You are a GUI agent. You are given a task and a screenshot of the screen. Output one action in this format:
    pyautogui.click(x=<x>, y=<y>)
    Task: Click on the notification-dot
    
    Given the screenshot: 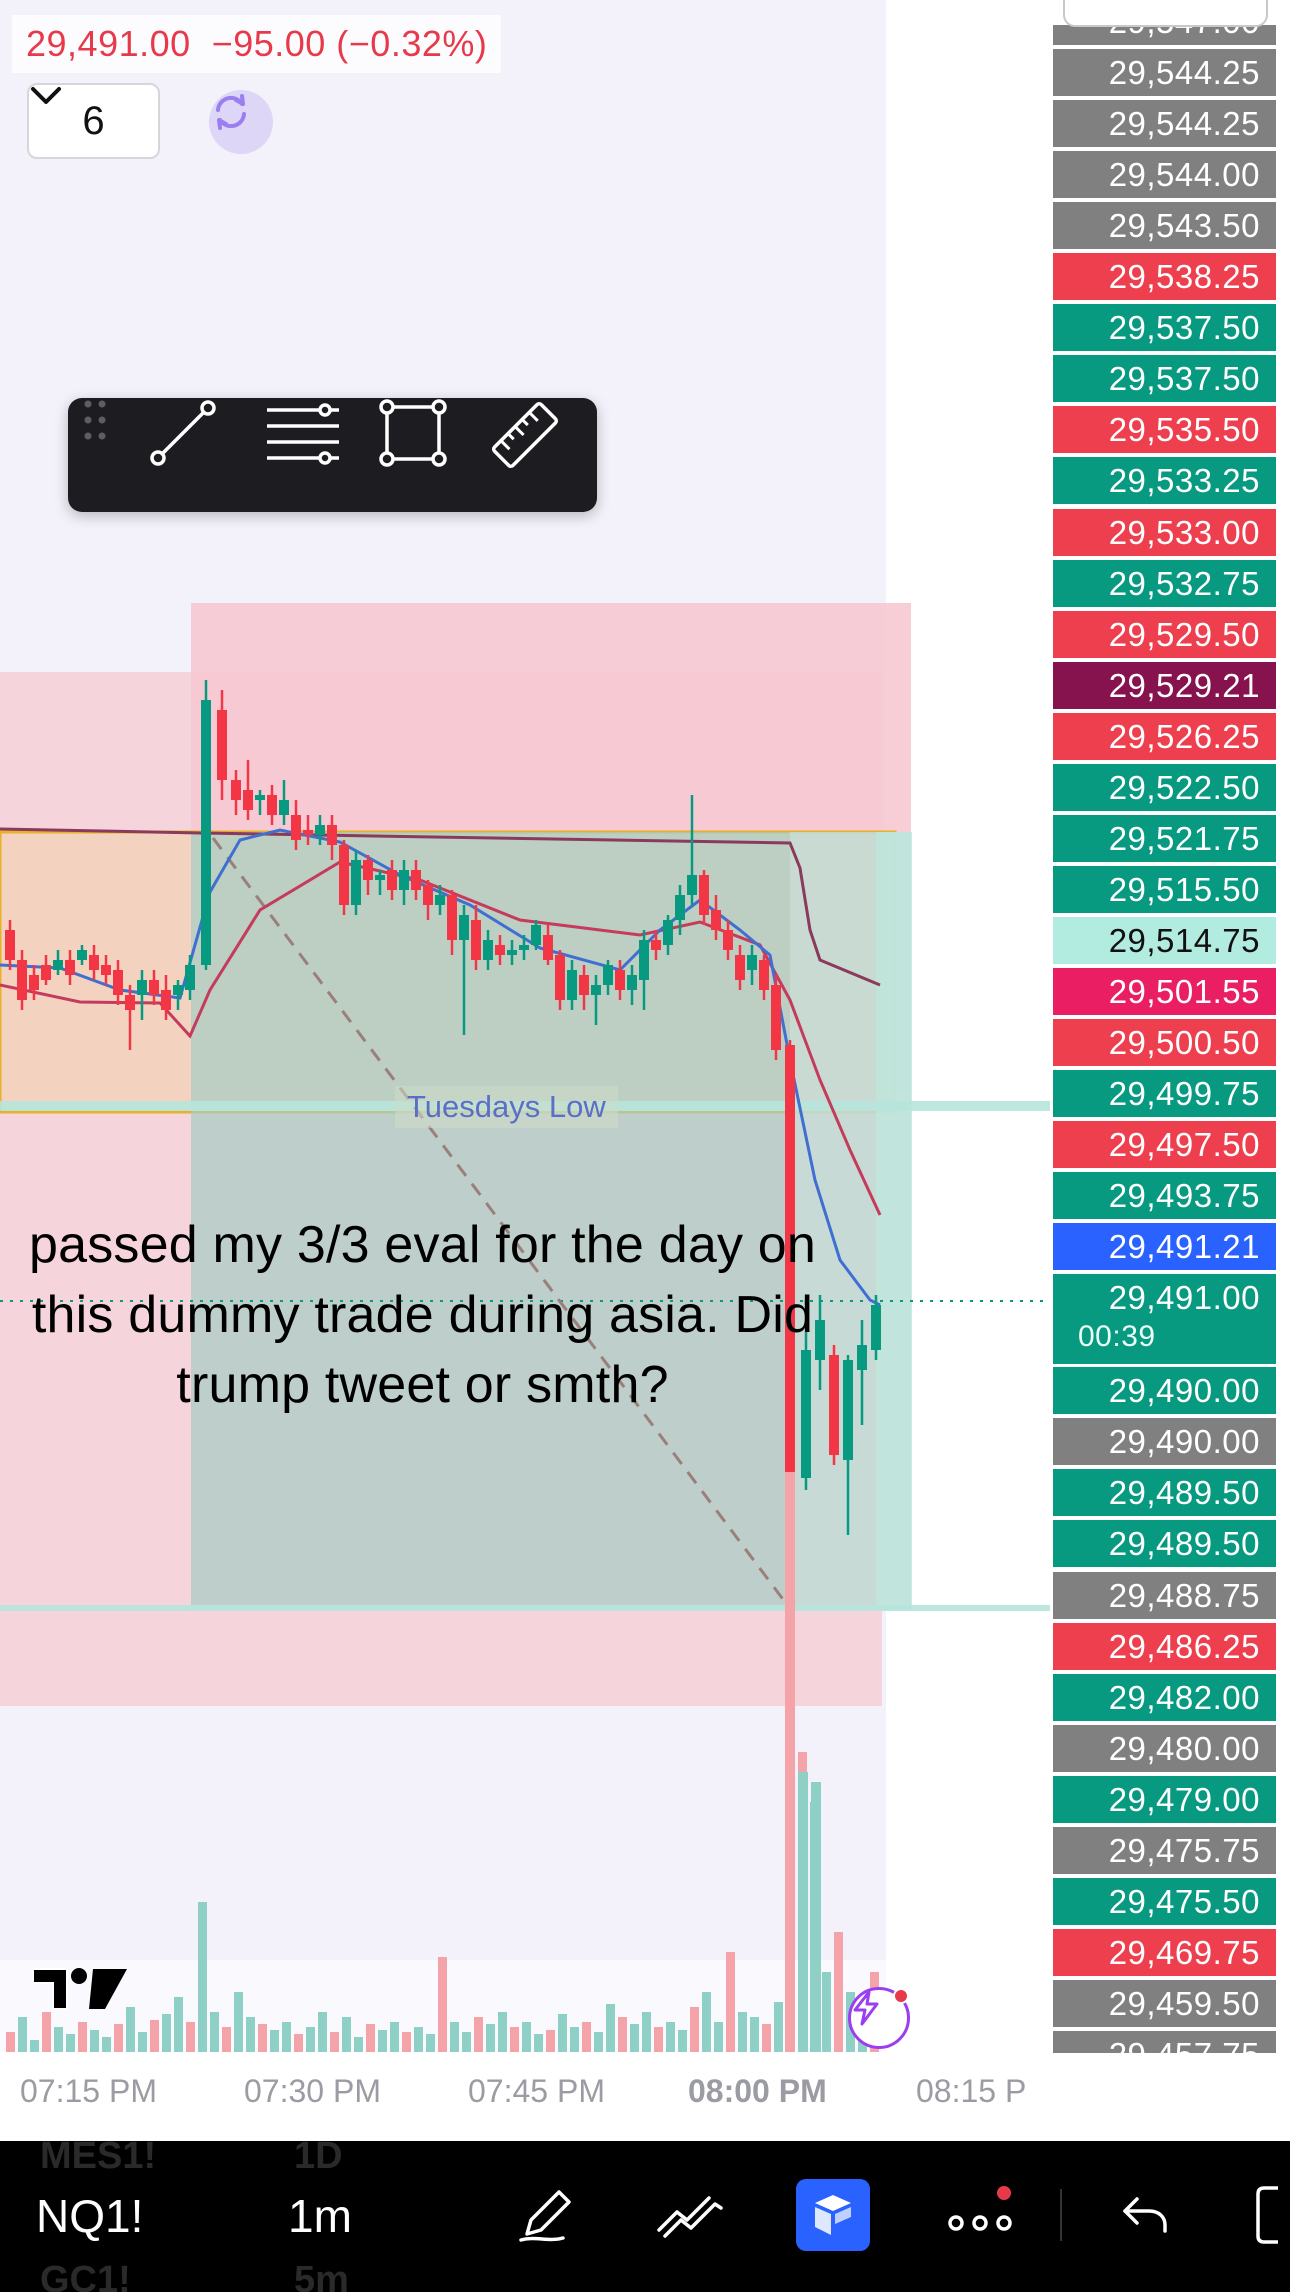 What is the action you would take?
    pyautogui.click(x=901, y=1996)
    